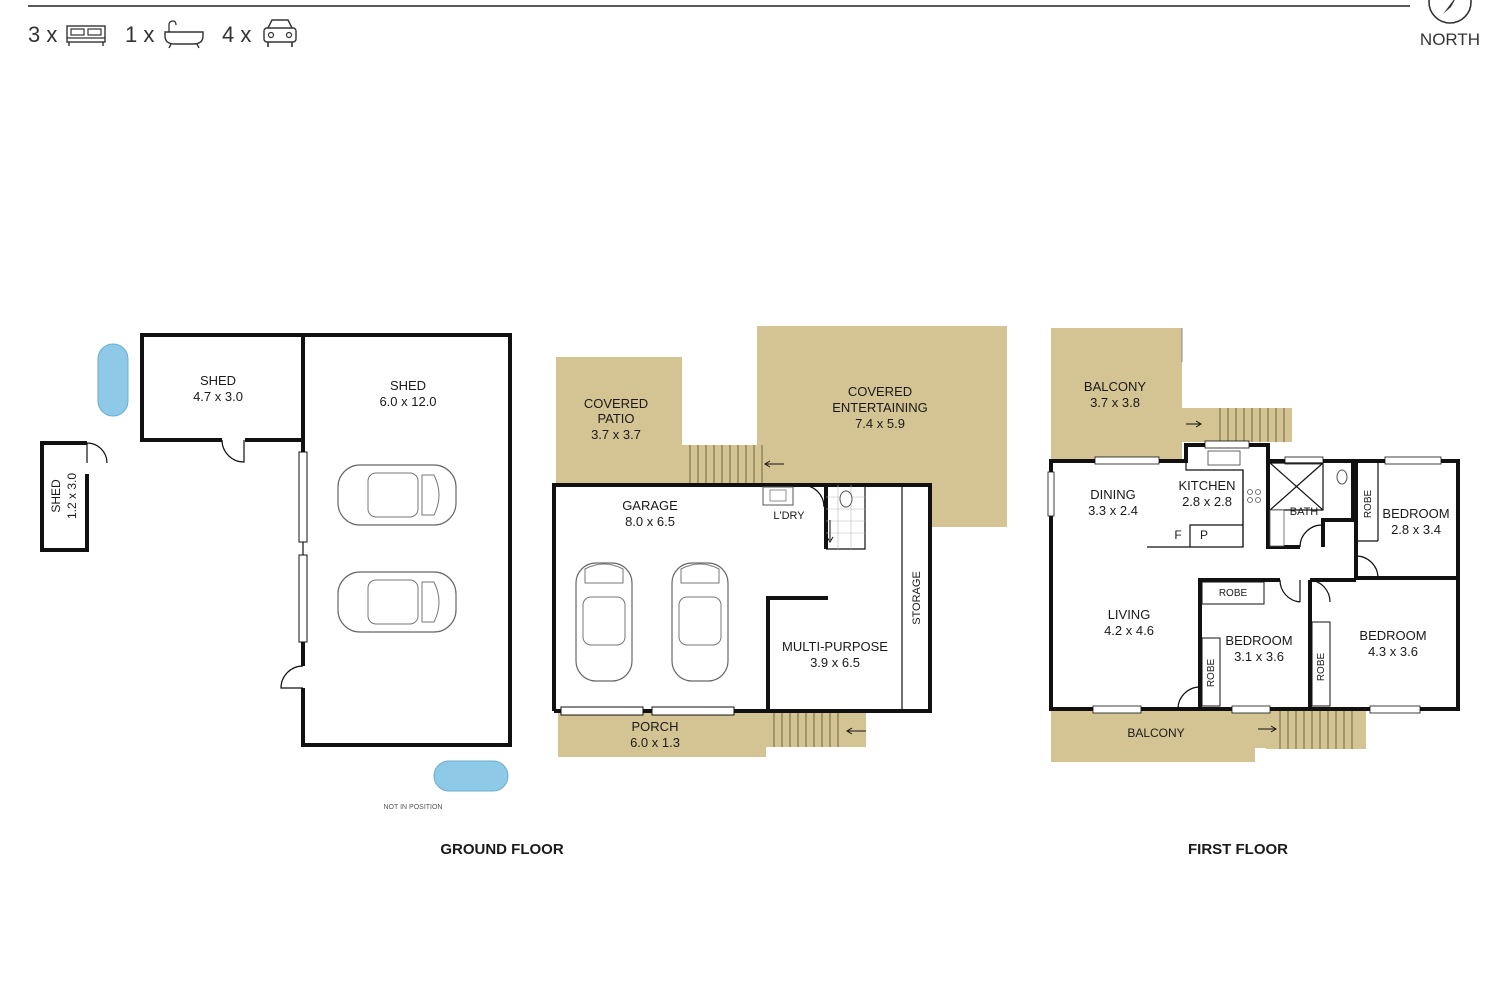 Image resolution: width=1500 pixels, height=1000 pixels. I want to click on bath-icon, so click(184, 34).